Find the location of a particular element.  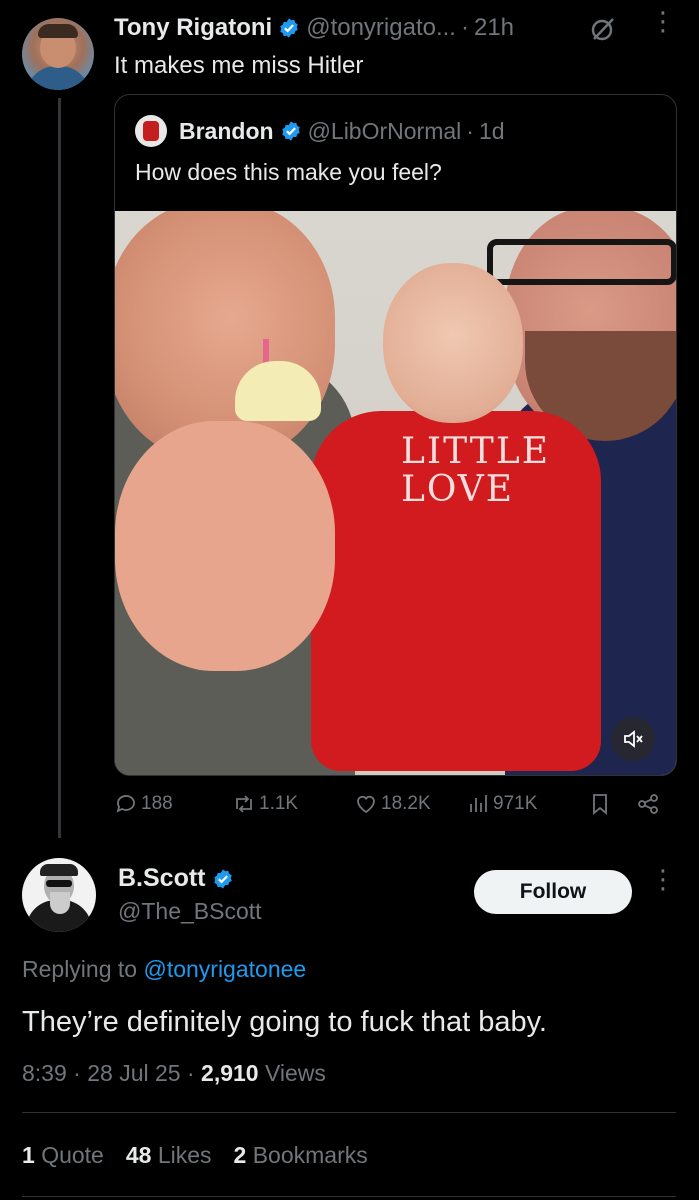

reply-views-label: Views is located at coordinates (295, 1073).